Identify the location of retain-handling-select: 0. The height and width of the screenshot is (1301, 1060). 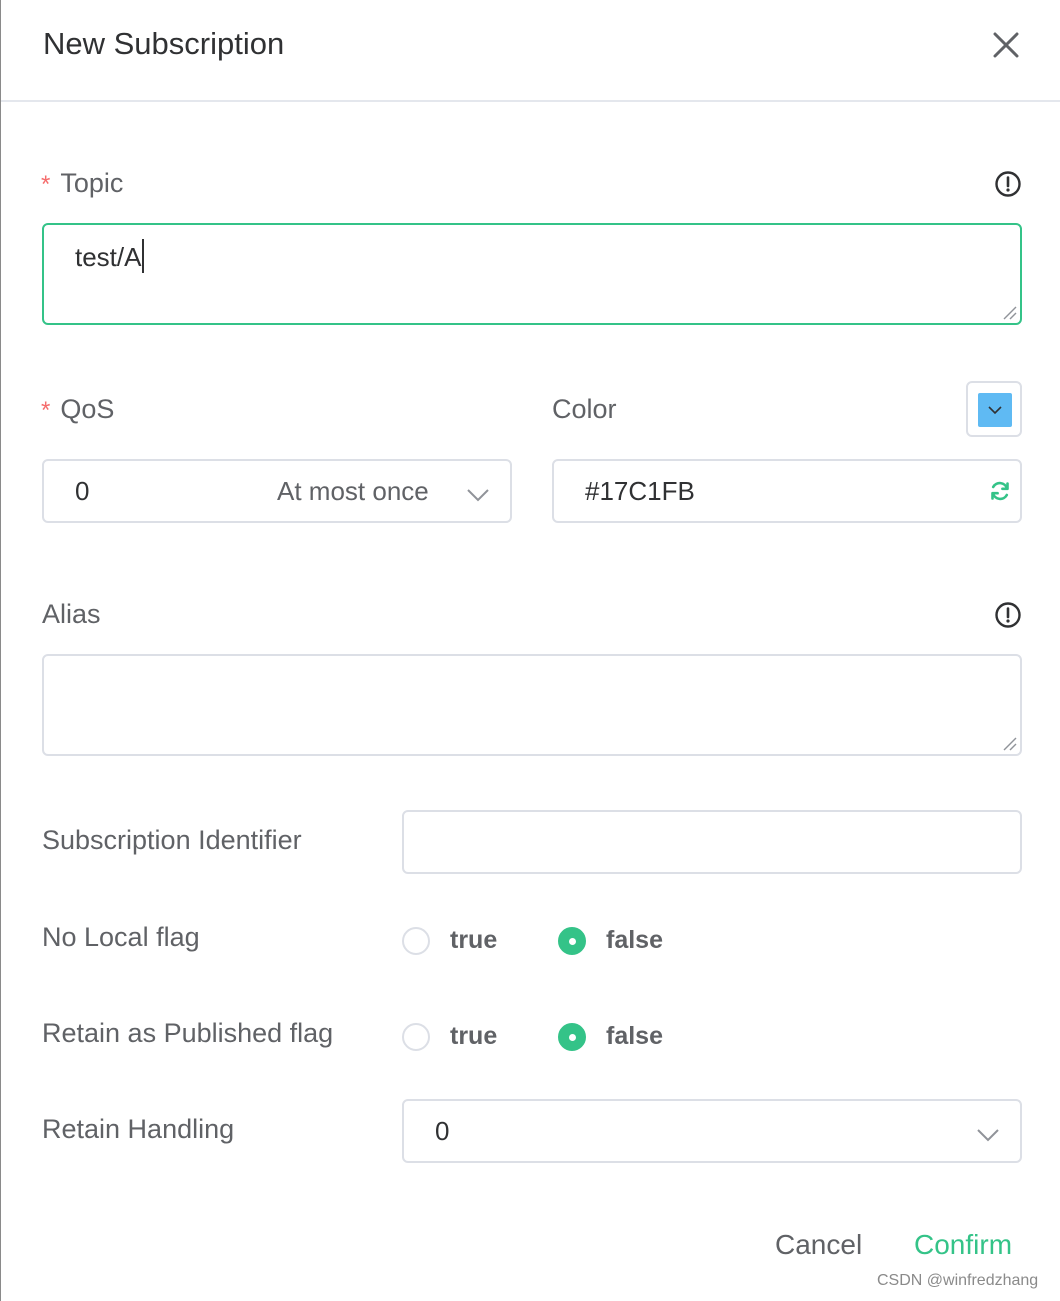
(712, 1131).